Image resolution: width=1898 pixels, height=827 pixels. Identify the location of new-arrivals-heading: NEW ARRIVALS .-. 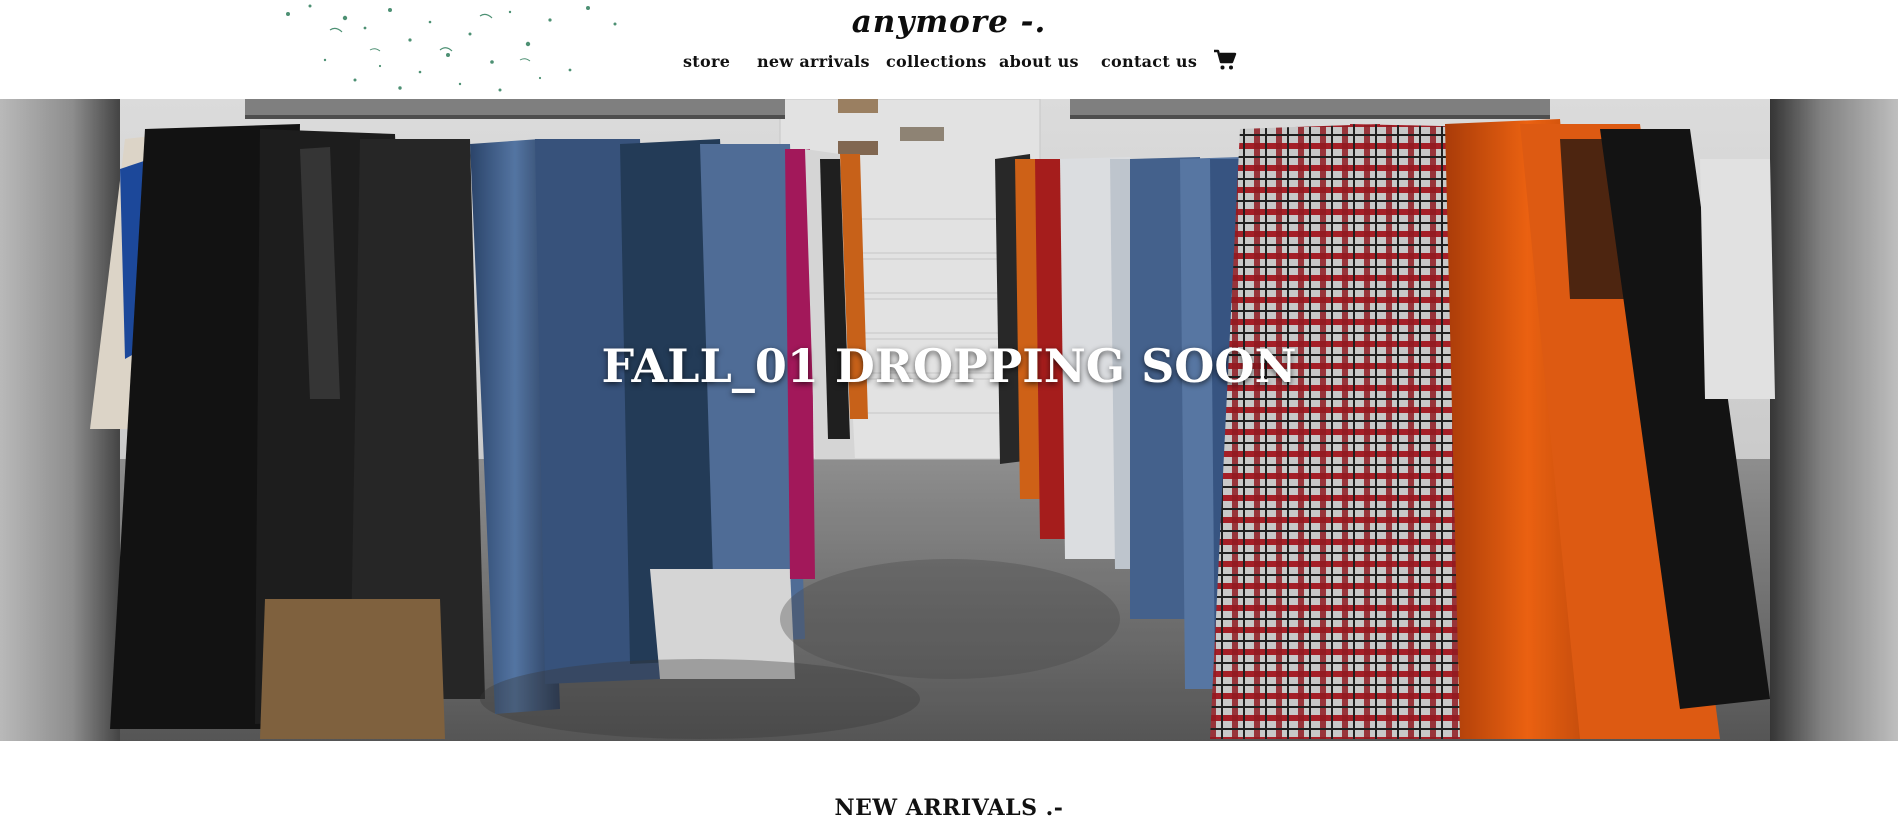
(949, 808).